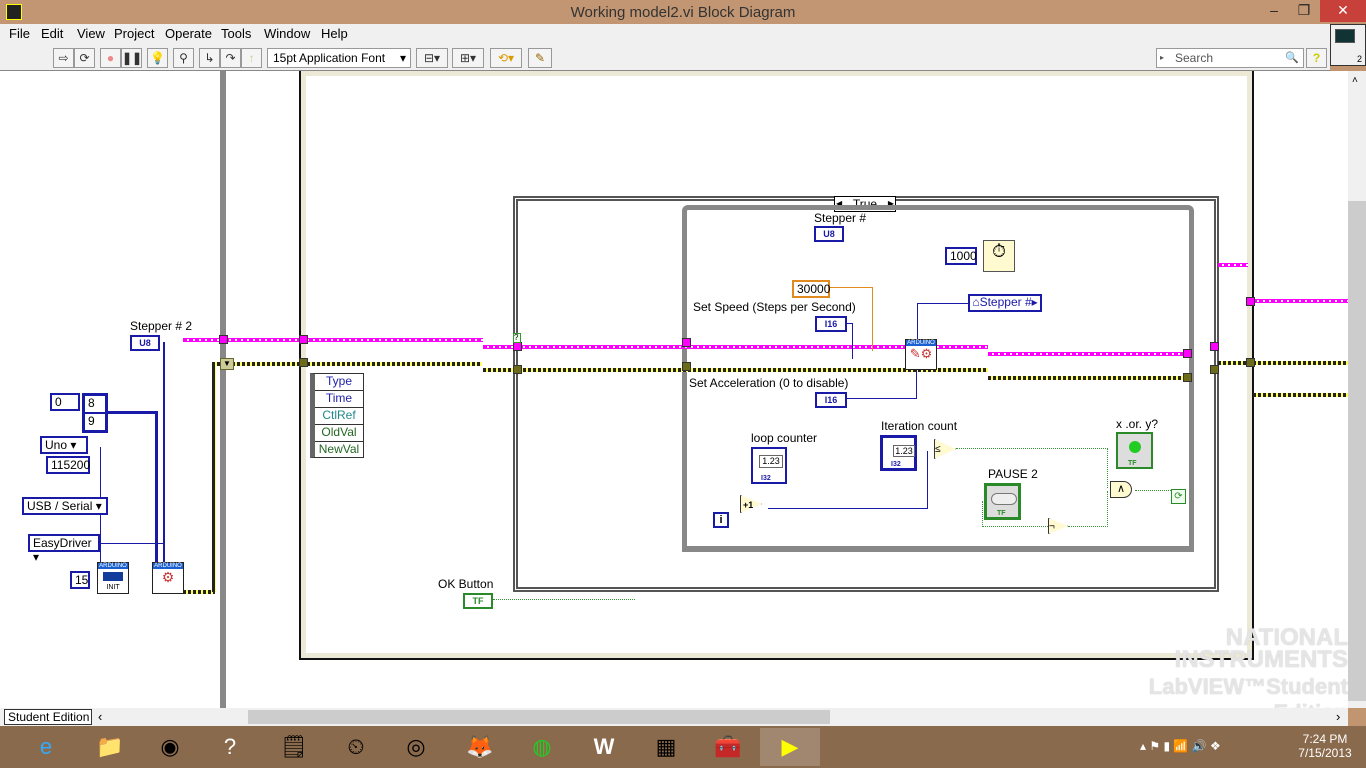 The image size is (1366, 768). Describe the element at coordinates (904, 451) in the screenshot. I see `iteration-count-value: 1.23` at that location.